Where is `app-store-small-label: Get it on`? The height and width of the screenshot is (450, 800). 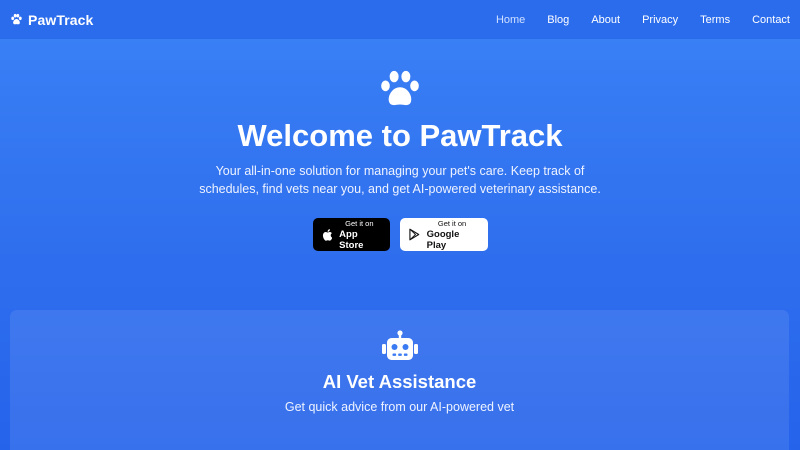 app-store-small-label: Get it on is located at coordinates (359, 223).